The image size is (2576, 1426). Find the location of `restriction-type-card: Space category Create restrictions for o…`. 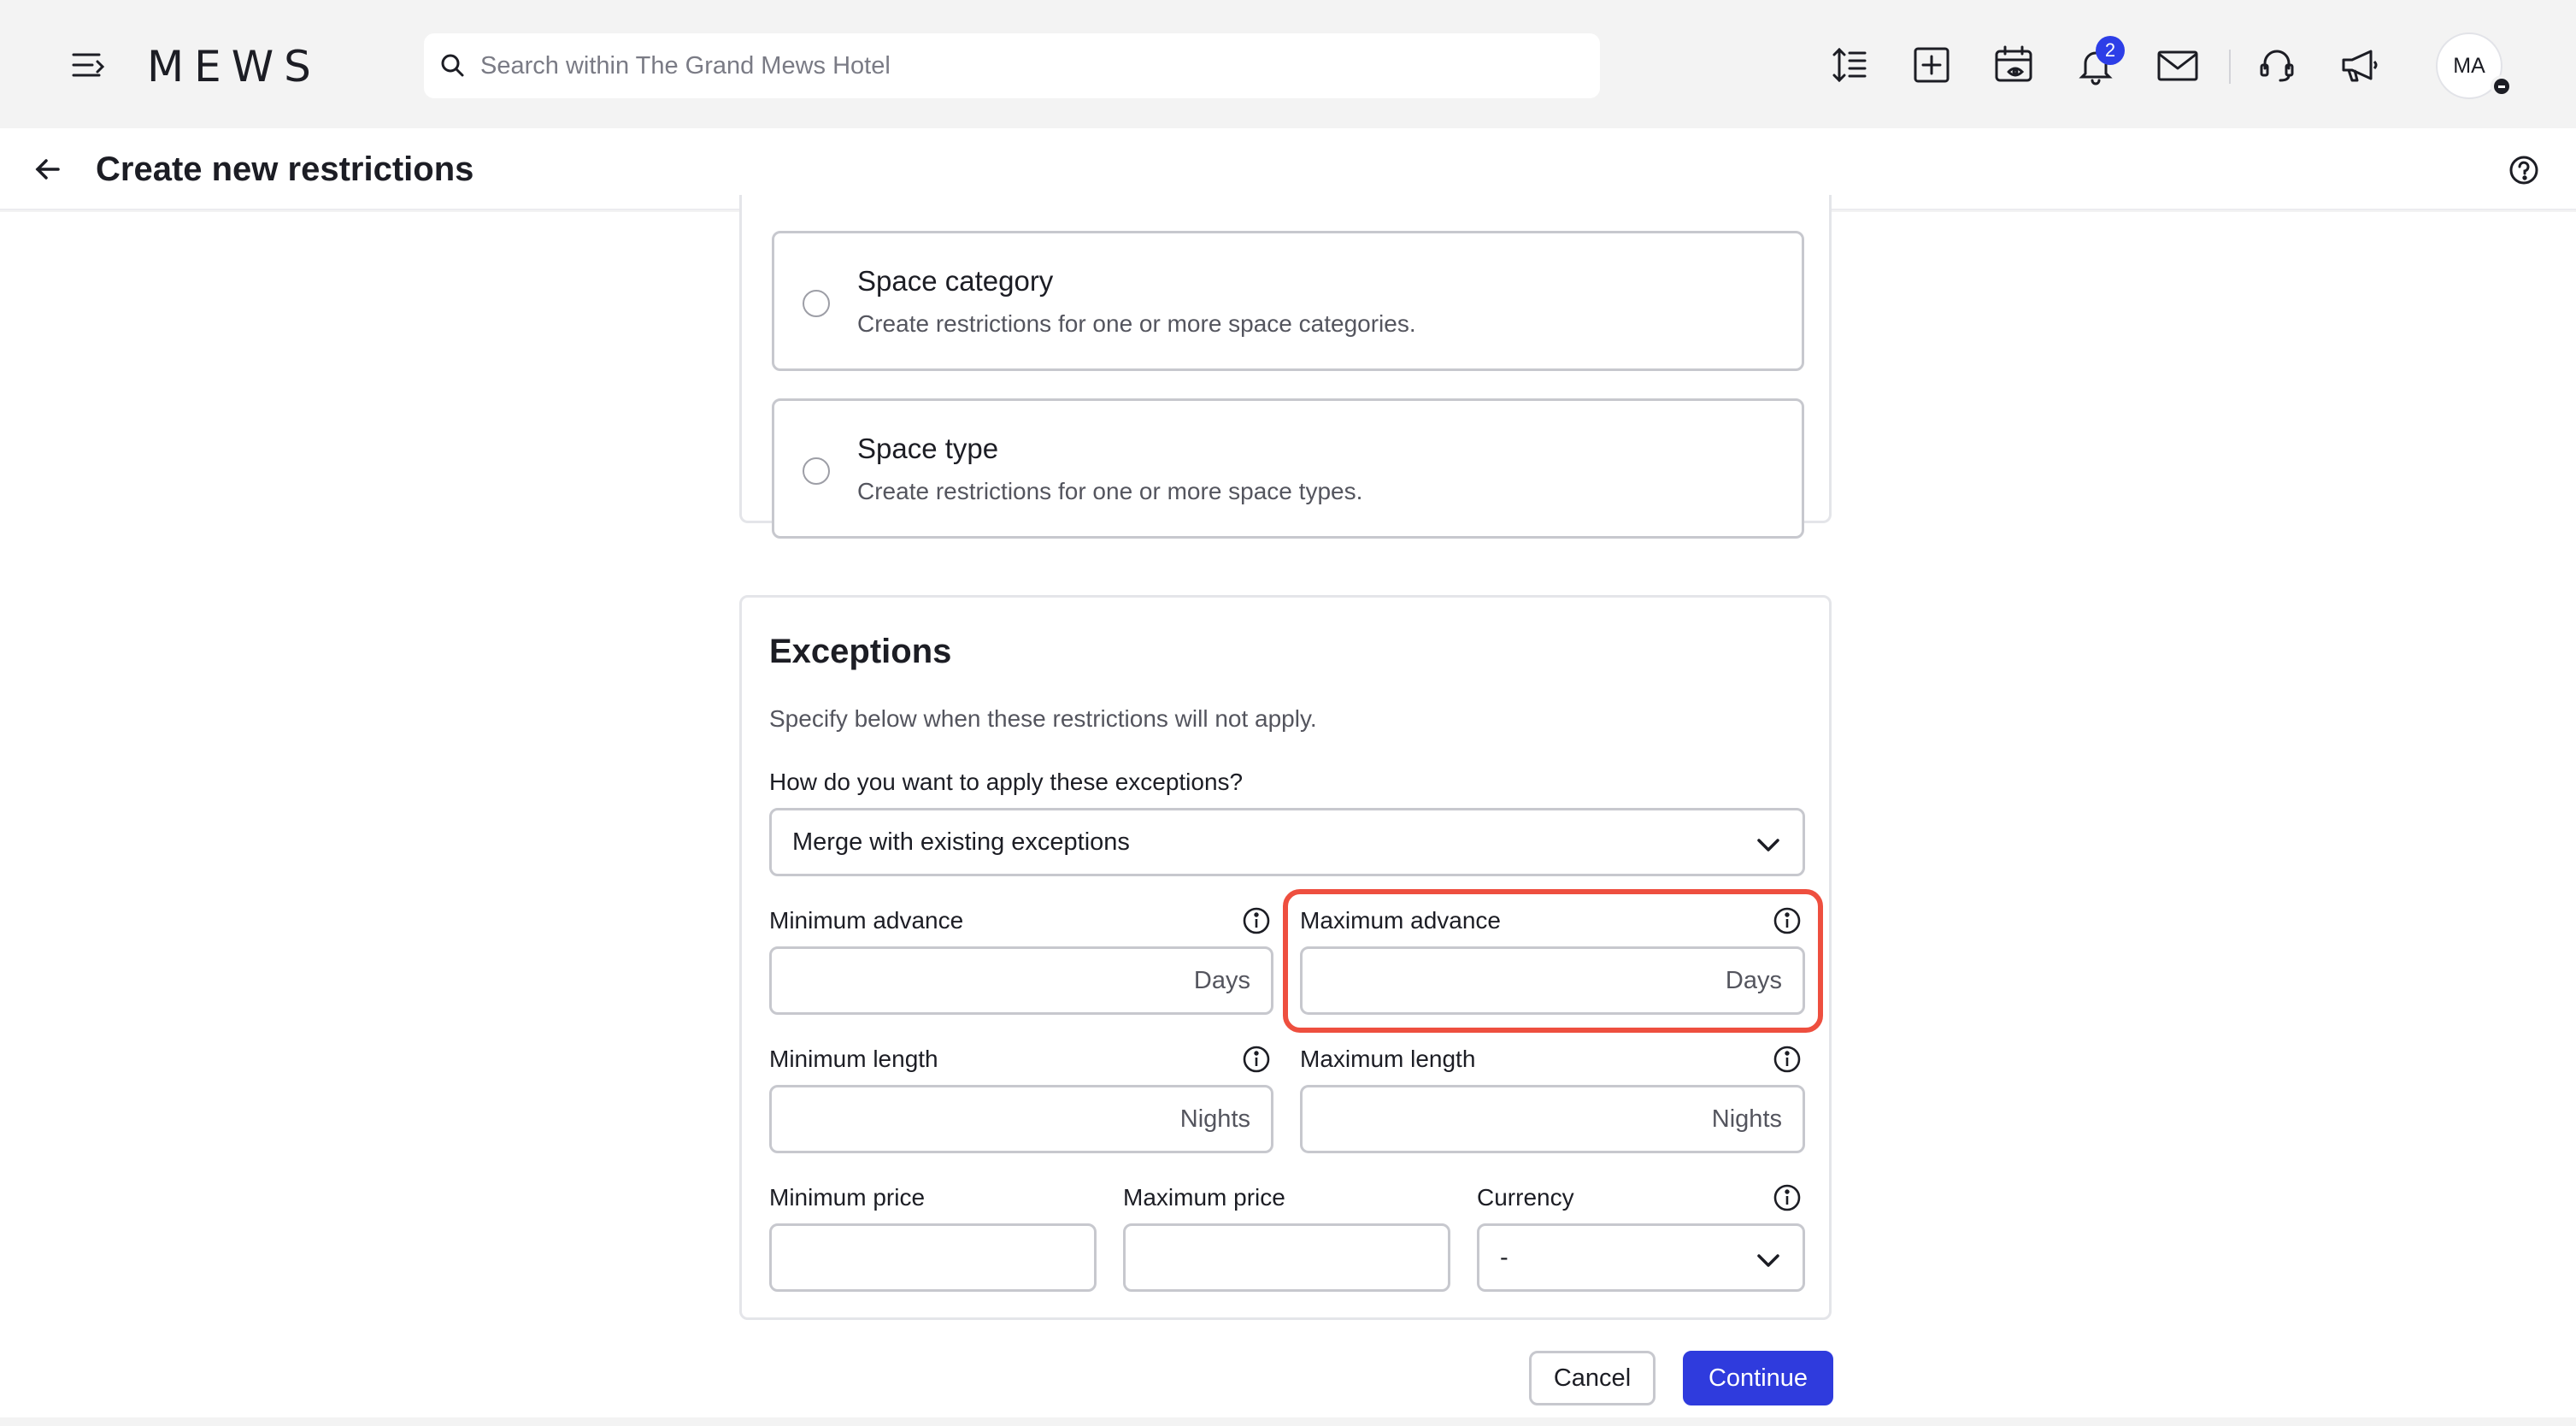

restriction-type-card: Space category Create restrictions for o… is located at coordinates (1285, 367).